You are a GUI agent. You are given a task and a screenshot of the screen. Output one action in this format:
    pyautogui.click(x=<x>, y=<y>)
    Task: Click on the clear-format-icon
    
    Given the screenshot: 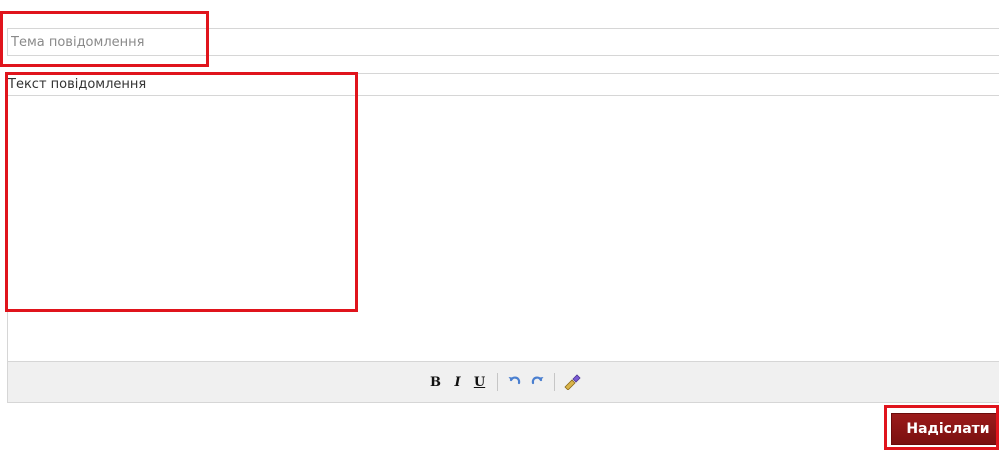 What is the action you would take?
    pyautogui.click(x=572, y=382)
    